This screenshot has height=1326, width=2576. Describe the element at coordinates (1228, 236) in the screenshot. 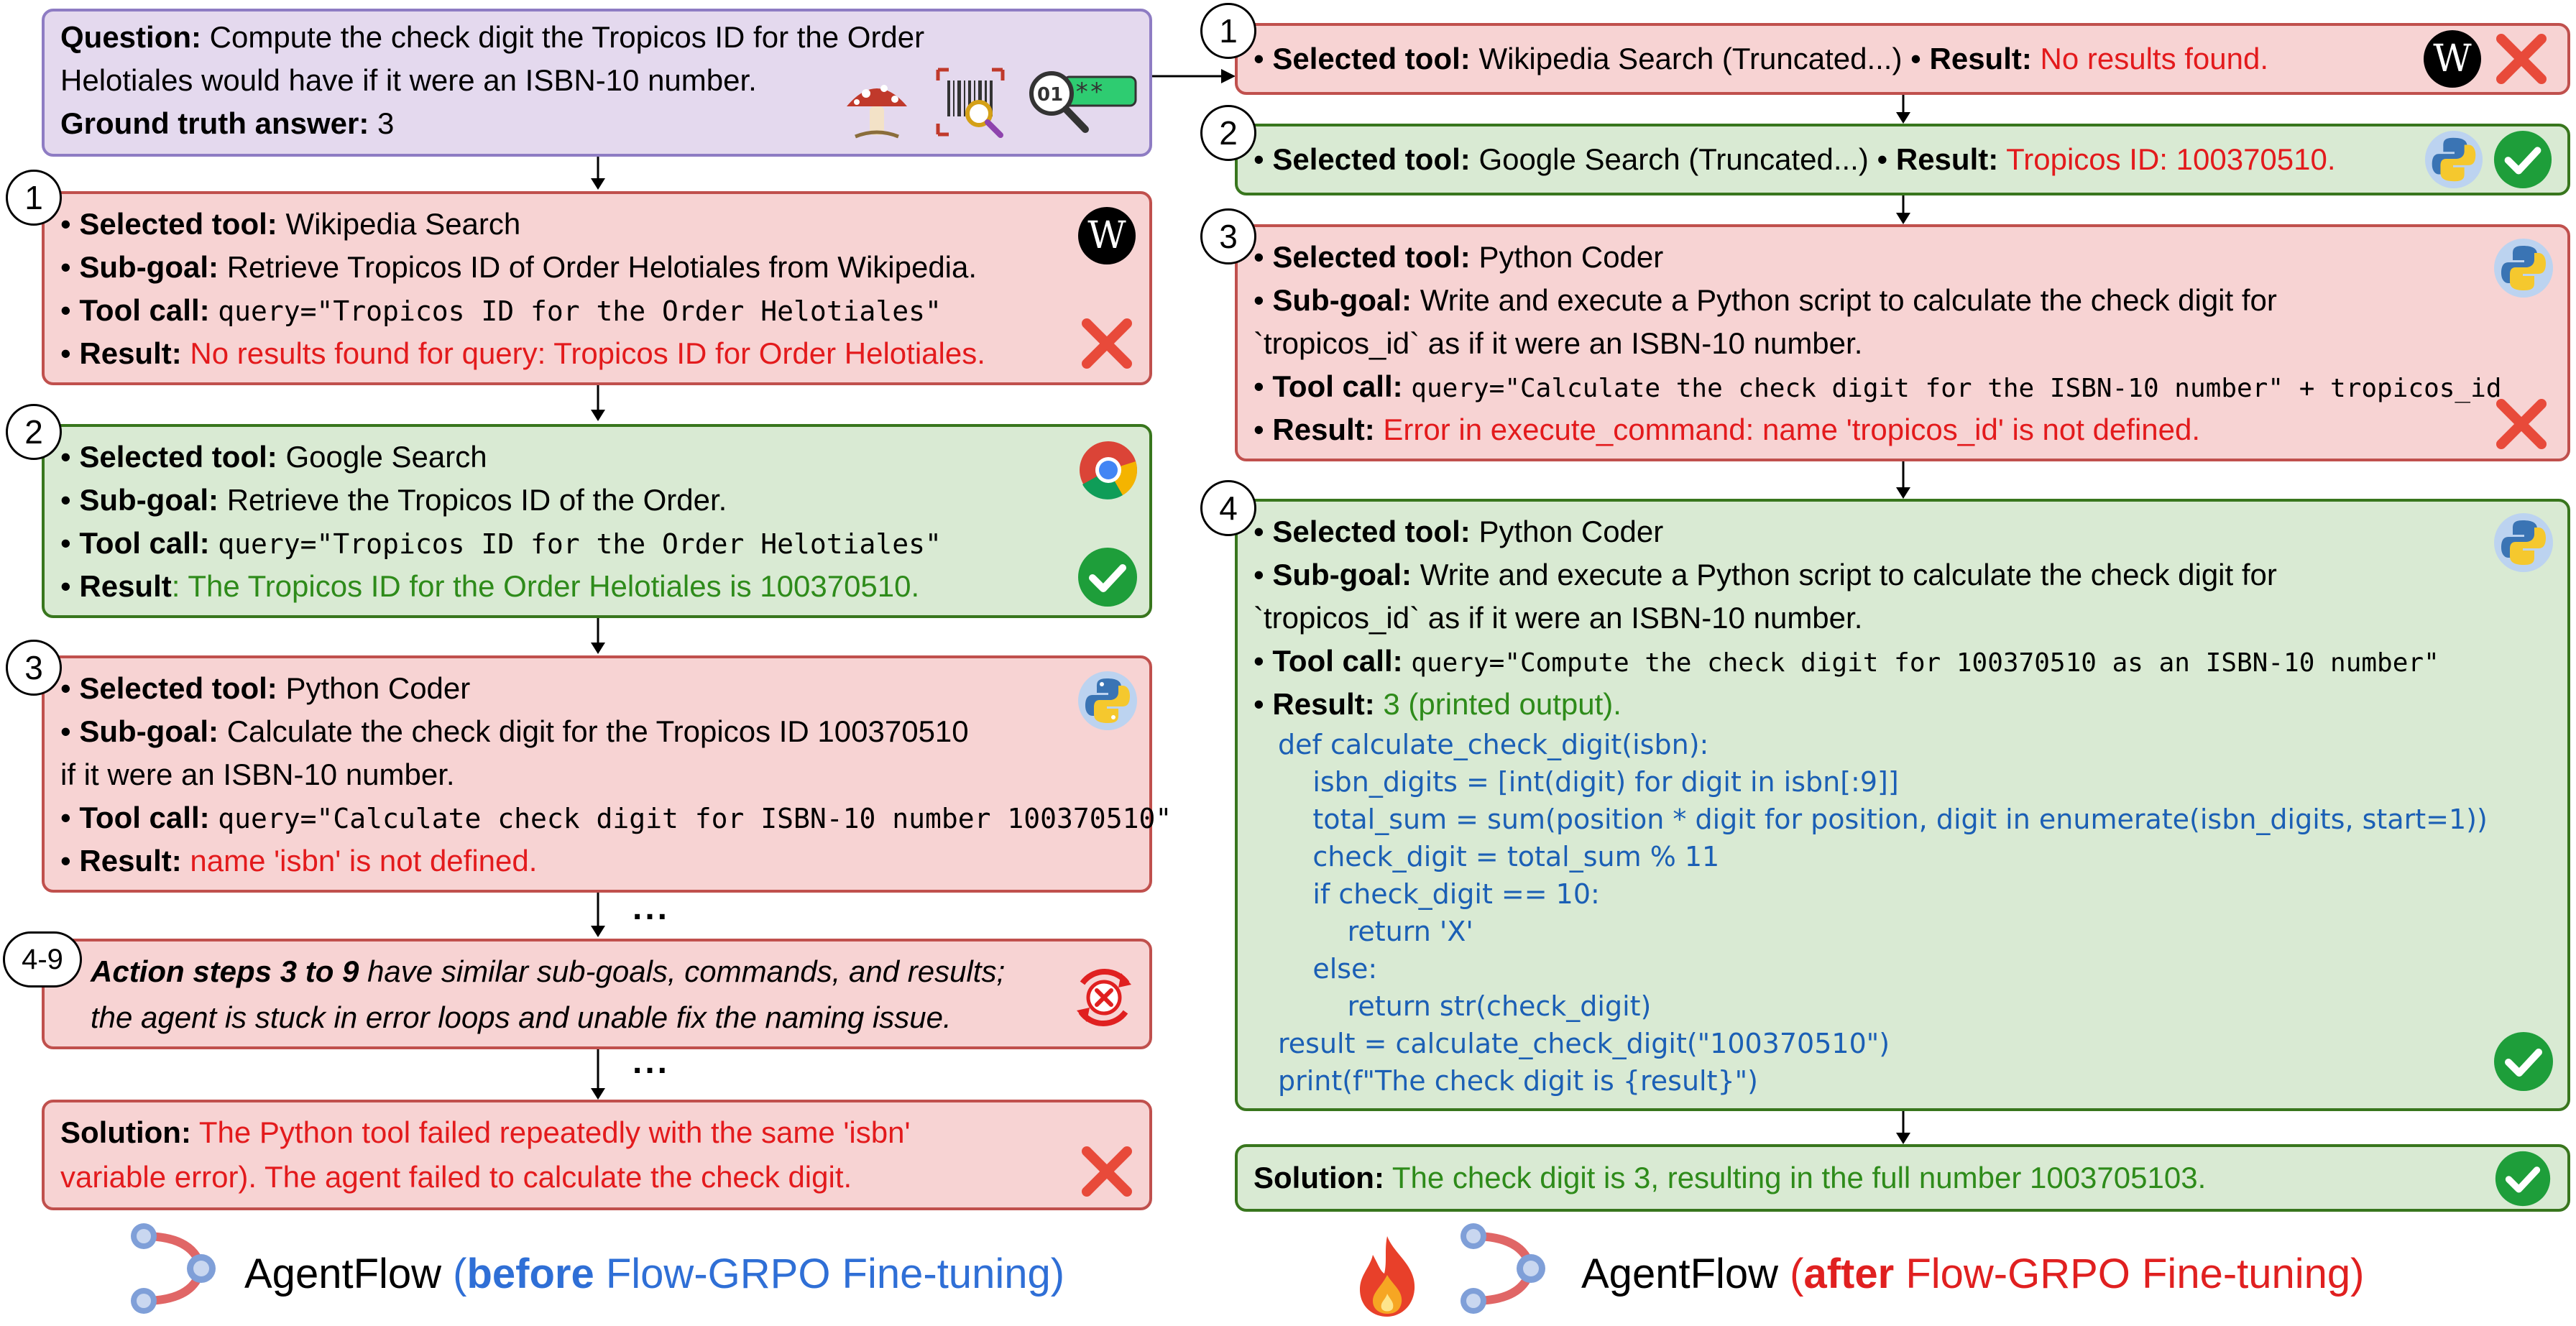

I see `right-step-3-number: 3` at that location.